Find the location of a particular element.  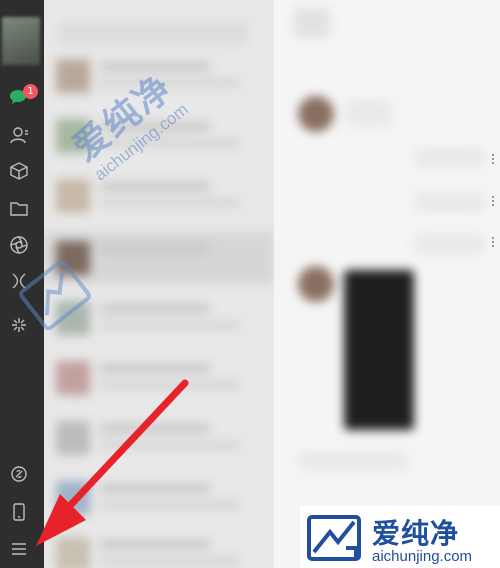

folder-icon is located at coordinates (19, 208).